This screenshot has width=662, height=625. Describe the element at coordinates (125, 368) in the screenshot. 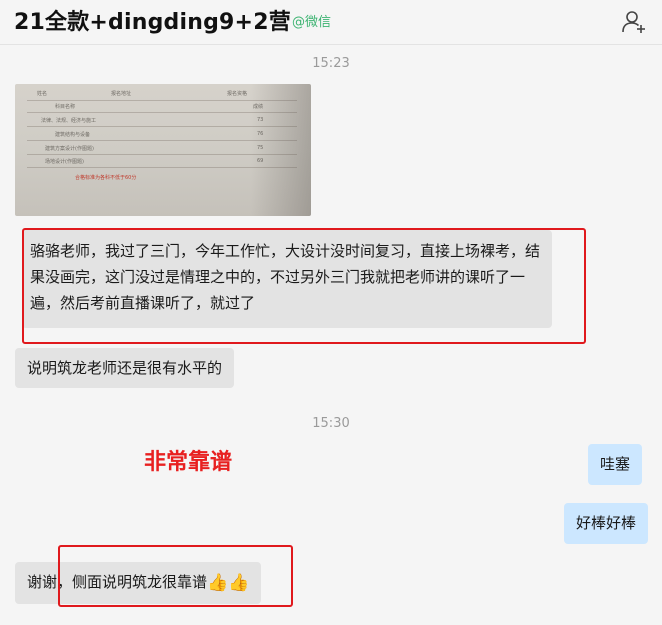

I see `message-bubble-incoming: 说明筑龙老师还是很有水平的` at that location.